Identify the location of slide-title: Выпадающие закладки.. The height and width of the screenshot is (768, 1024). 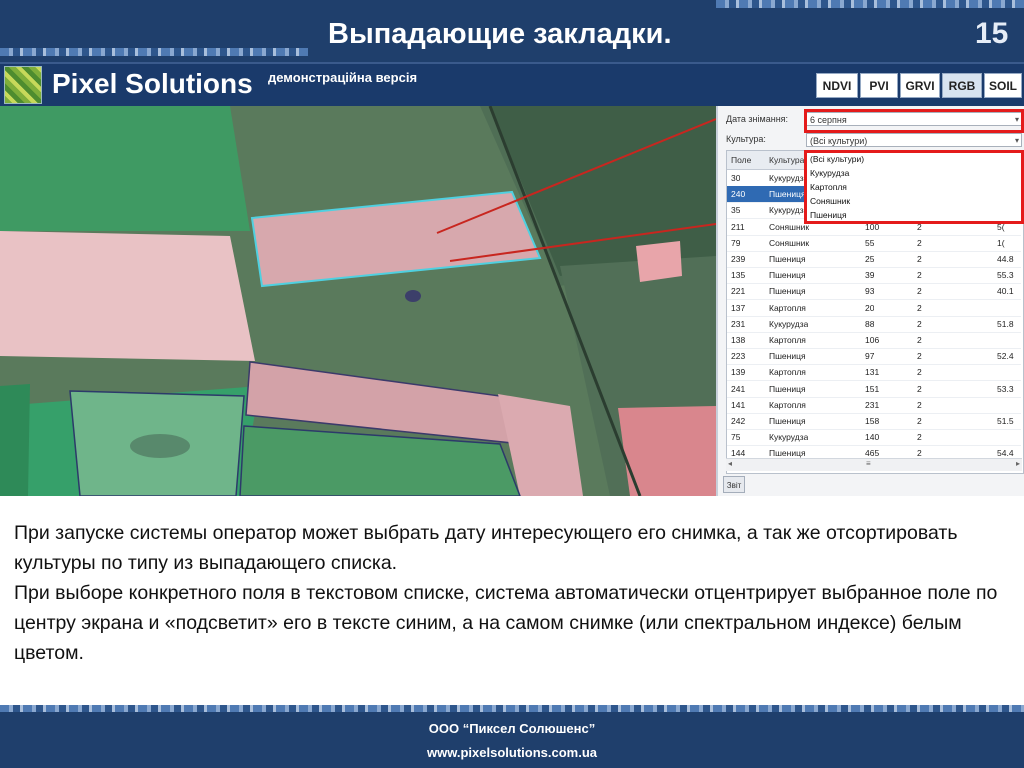
(500, 34).